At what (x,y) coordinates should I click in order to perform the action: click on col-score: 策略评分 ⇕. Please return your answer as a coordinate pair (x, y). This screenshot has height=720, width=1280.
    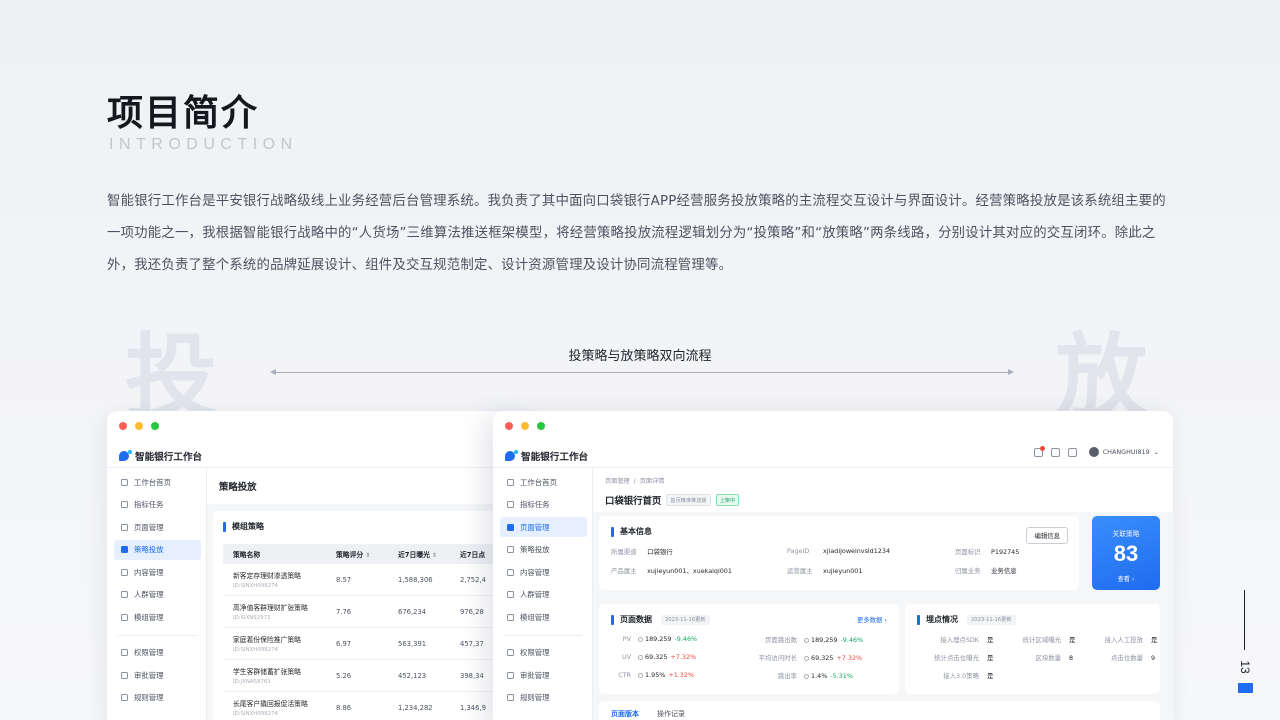
    Looking at the image, I should click on (367, 554).